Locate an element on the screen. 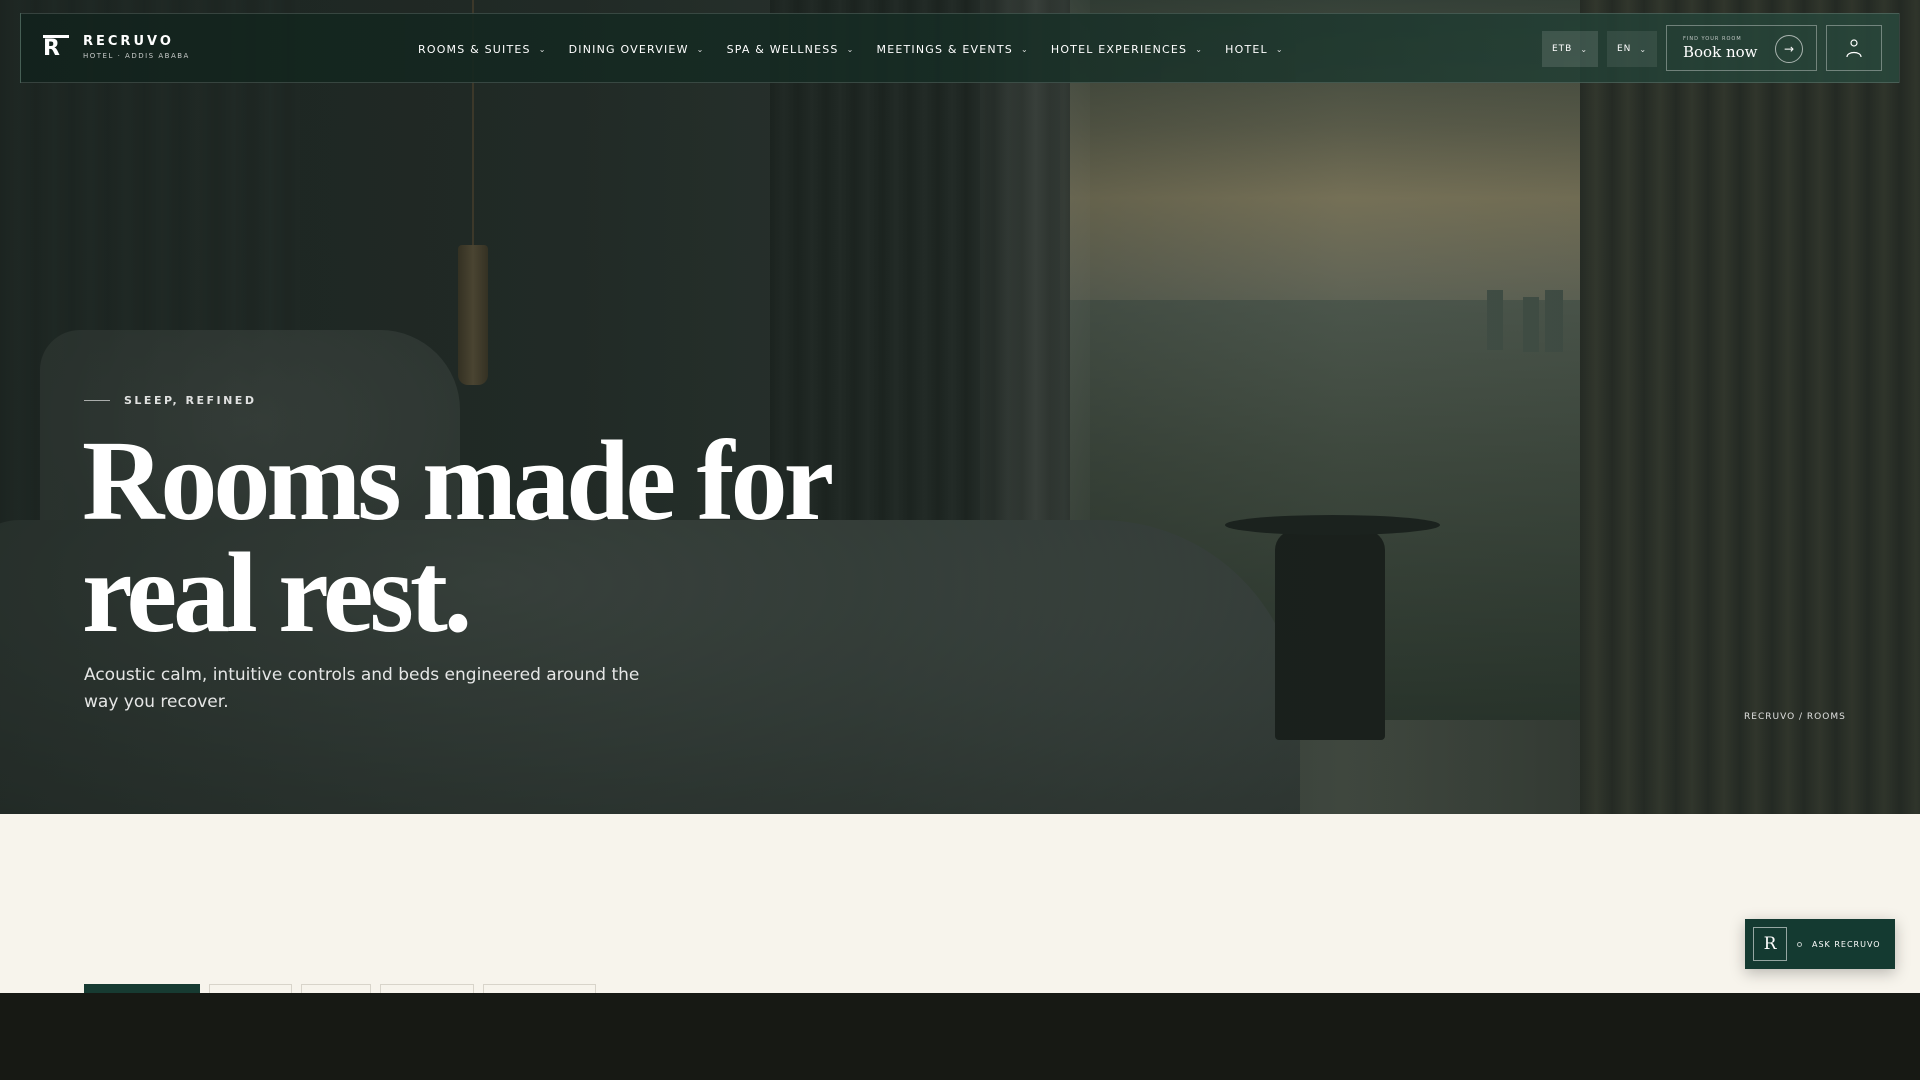 The width and height of the screenshot is (1920, 1080). book-eyebrow: FIND YOUR ROOM is located at coordinates (1712, 38).